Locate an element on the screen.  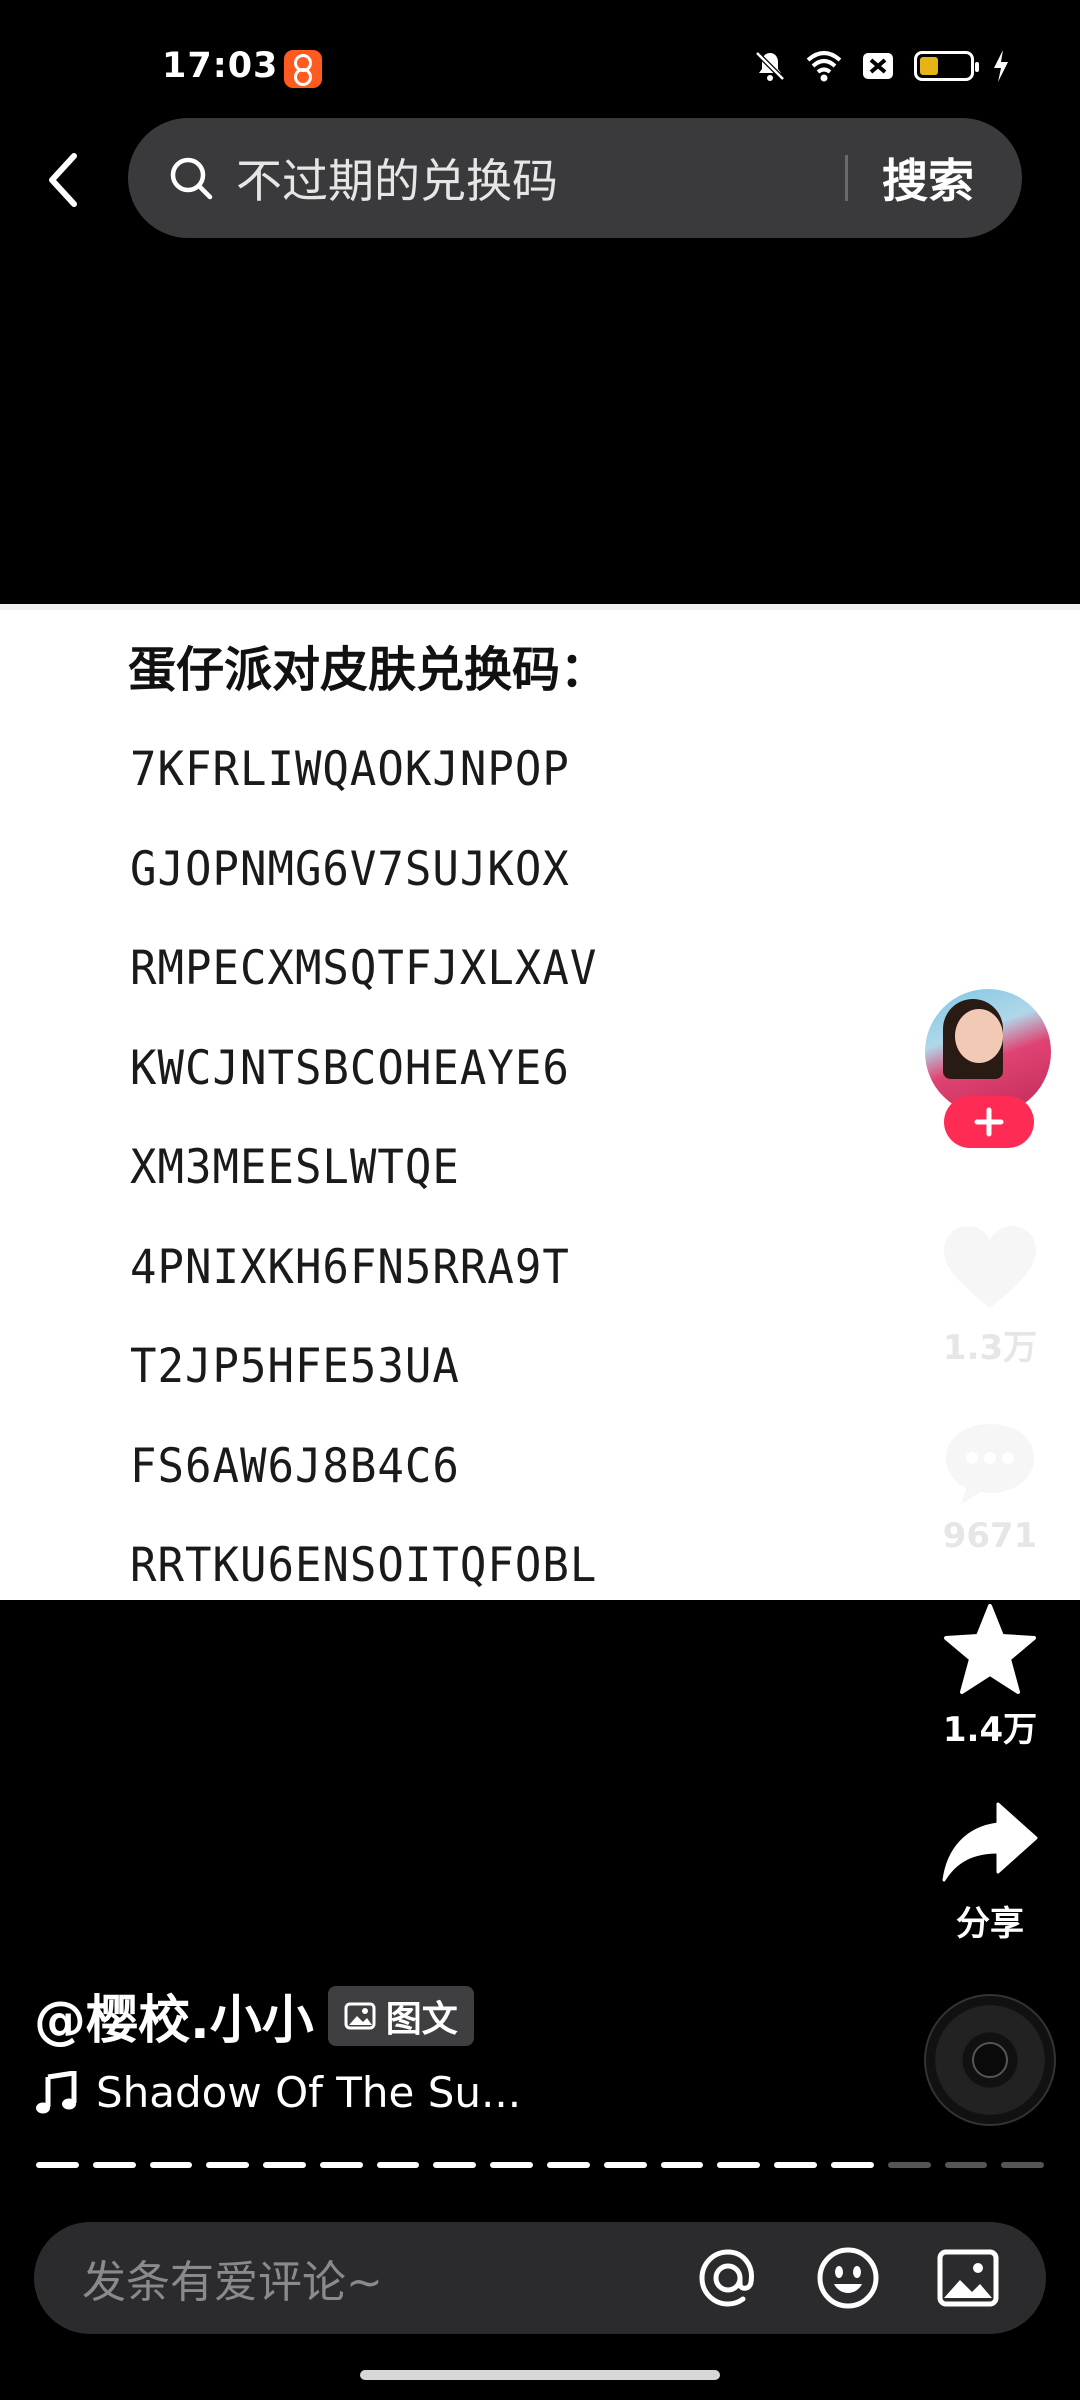
code-item: T2JP5HFE53UA is located at coordinates (295, 1366).